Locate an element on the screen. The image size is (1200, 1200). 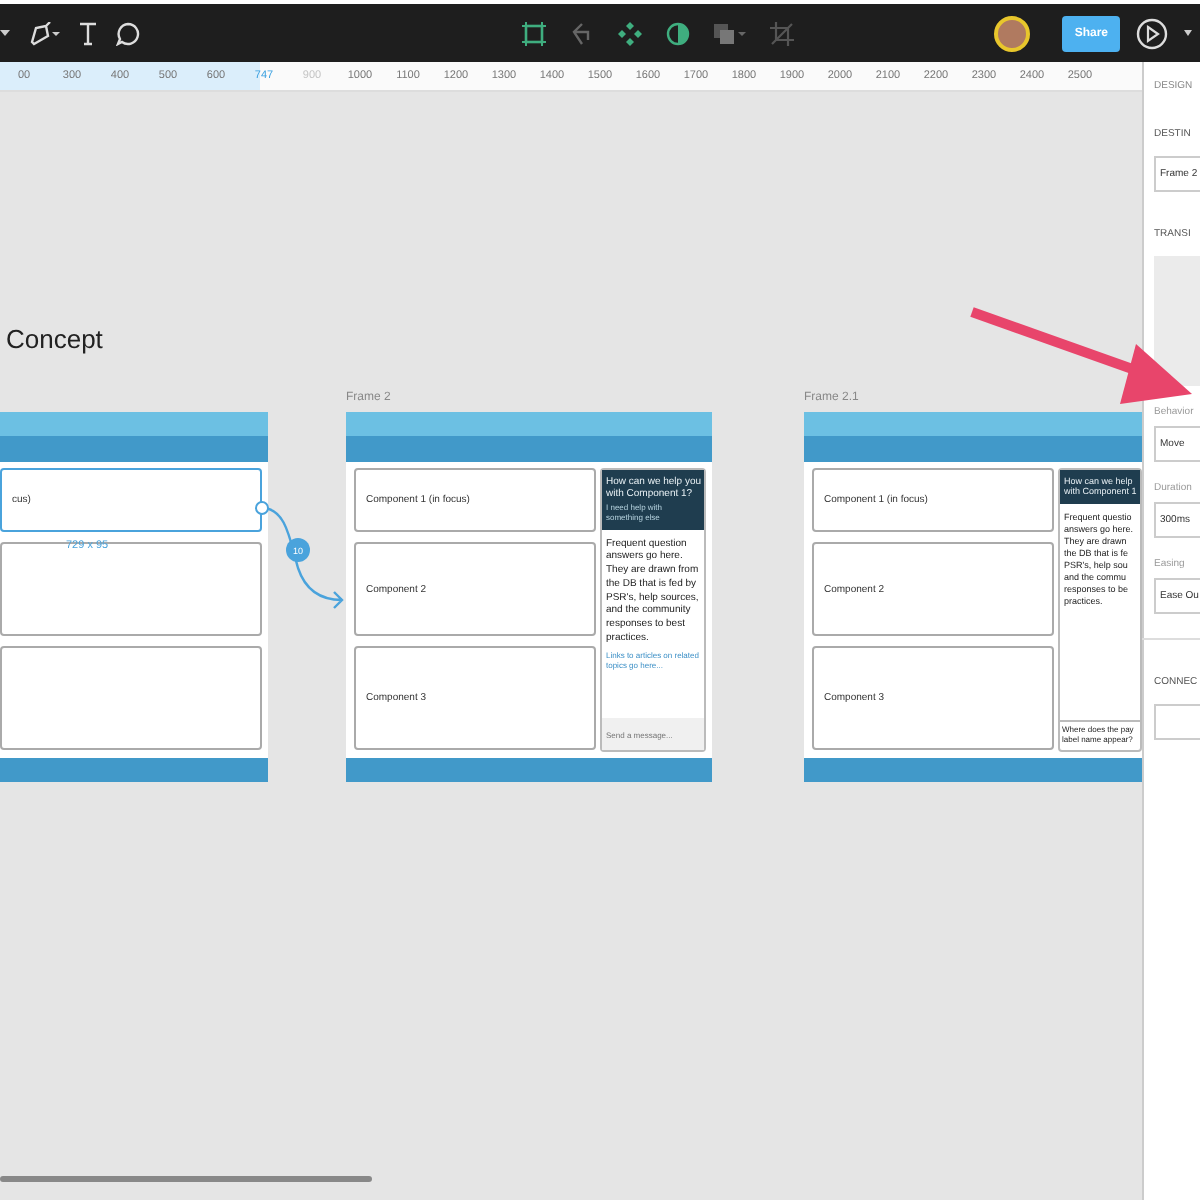
component-icon is located at coordinates (629, 33).